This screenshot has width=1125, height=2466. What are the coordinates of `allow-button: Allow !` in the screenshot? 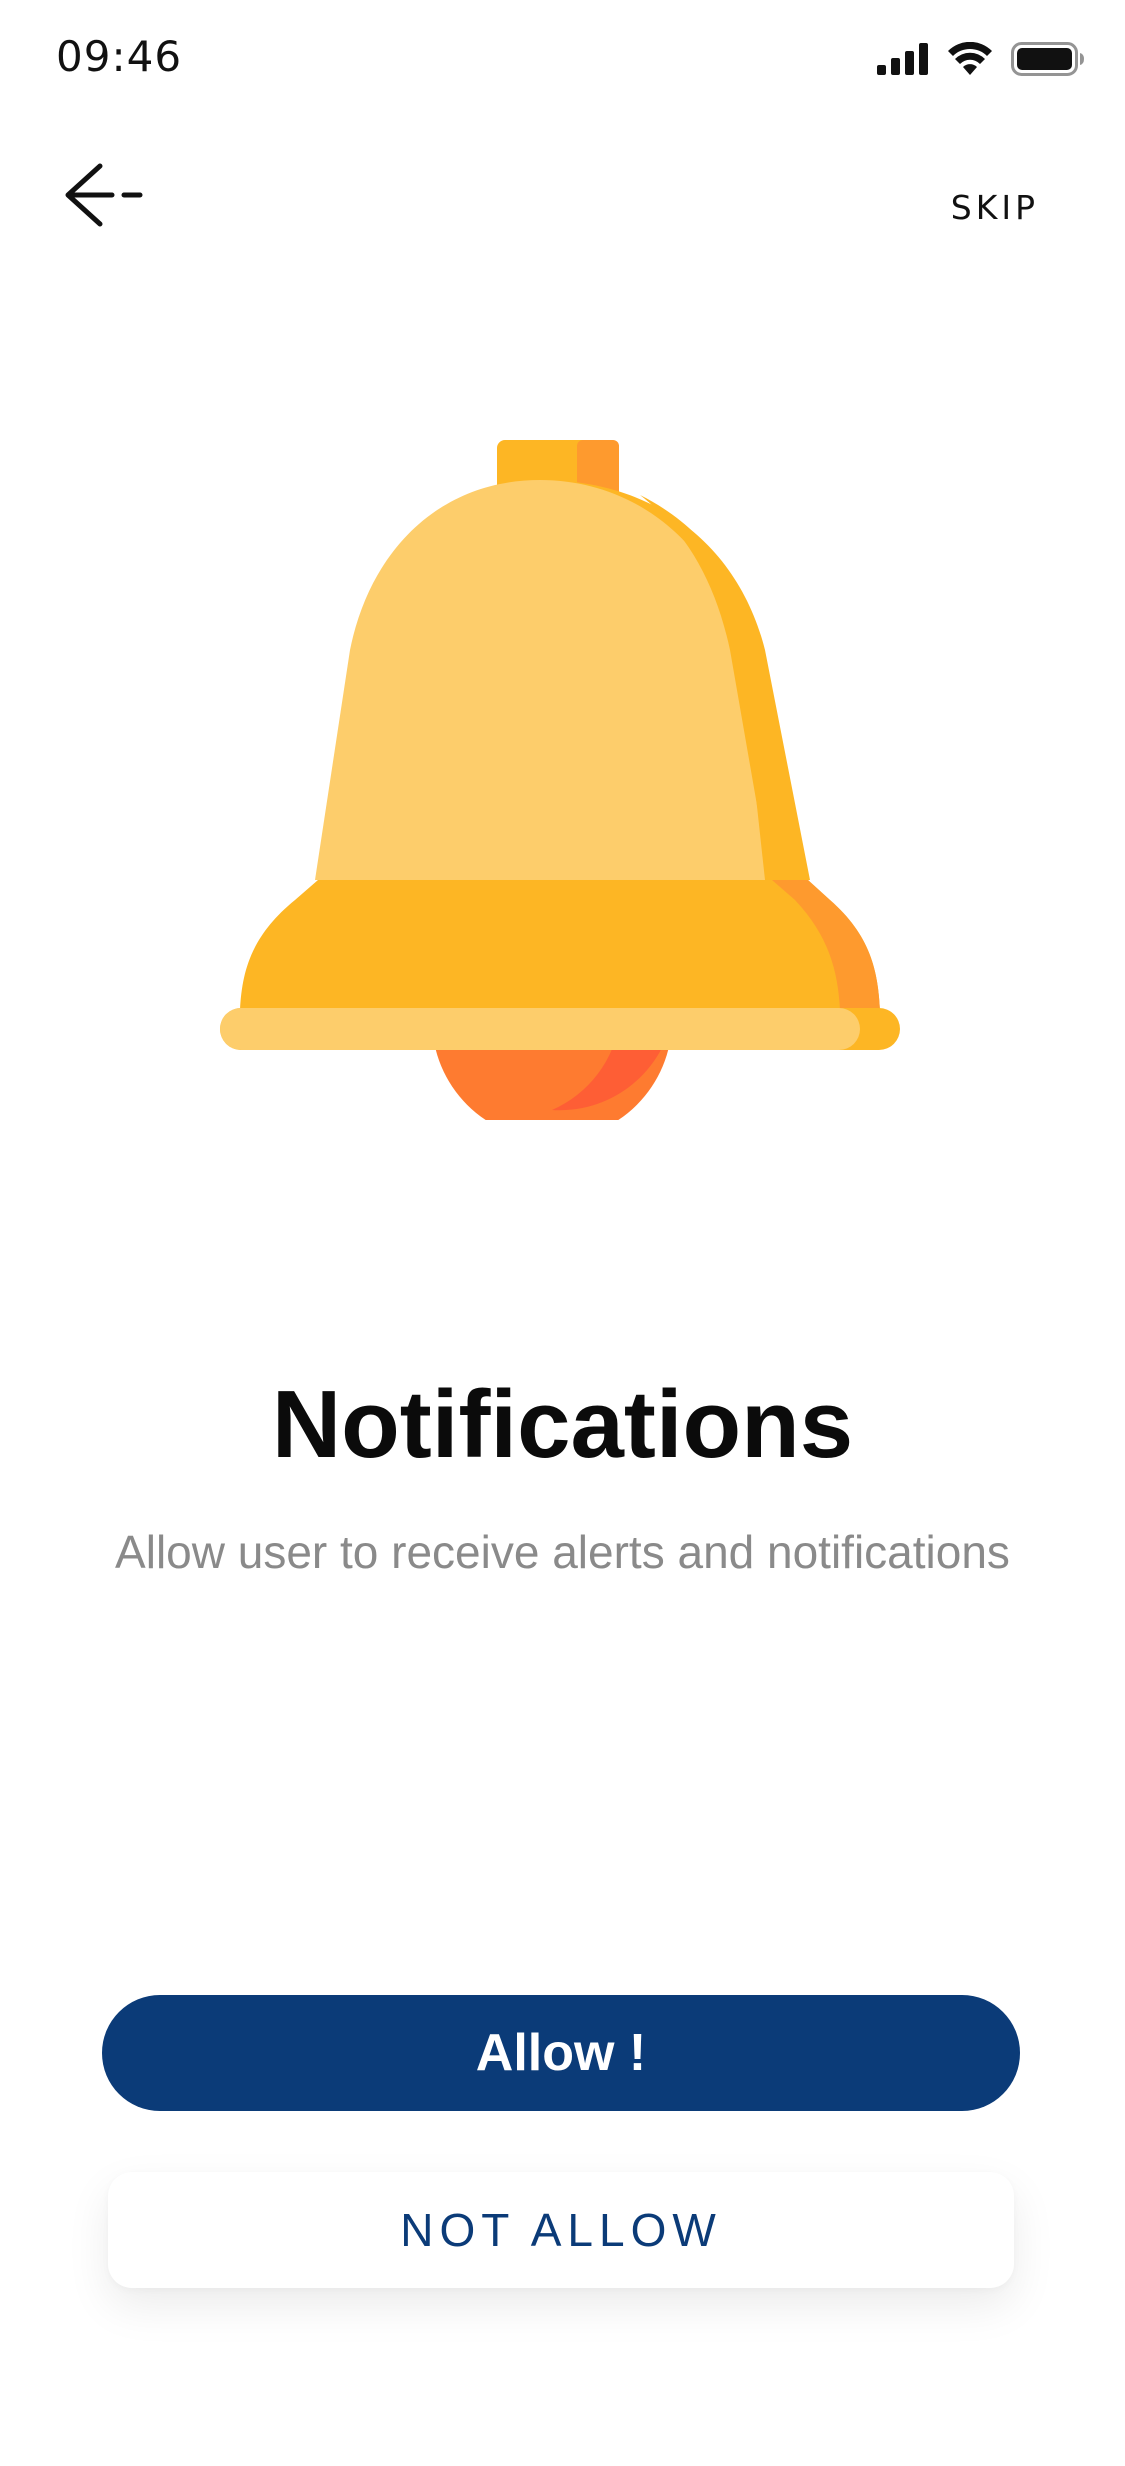 It's located at (561, 2053).